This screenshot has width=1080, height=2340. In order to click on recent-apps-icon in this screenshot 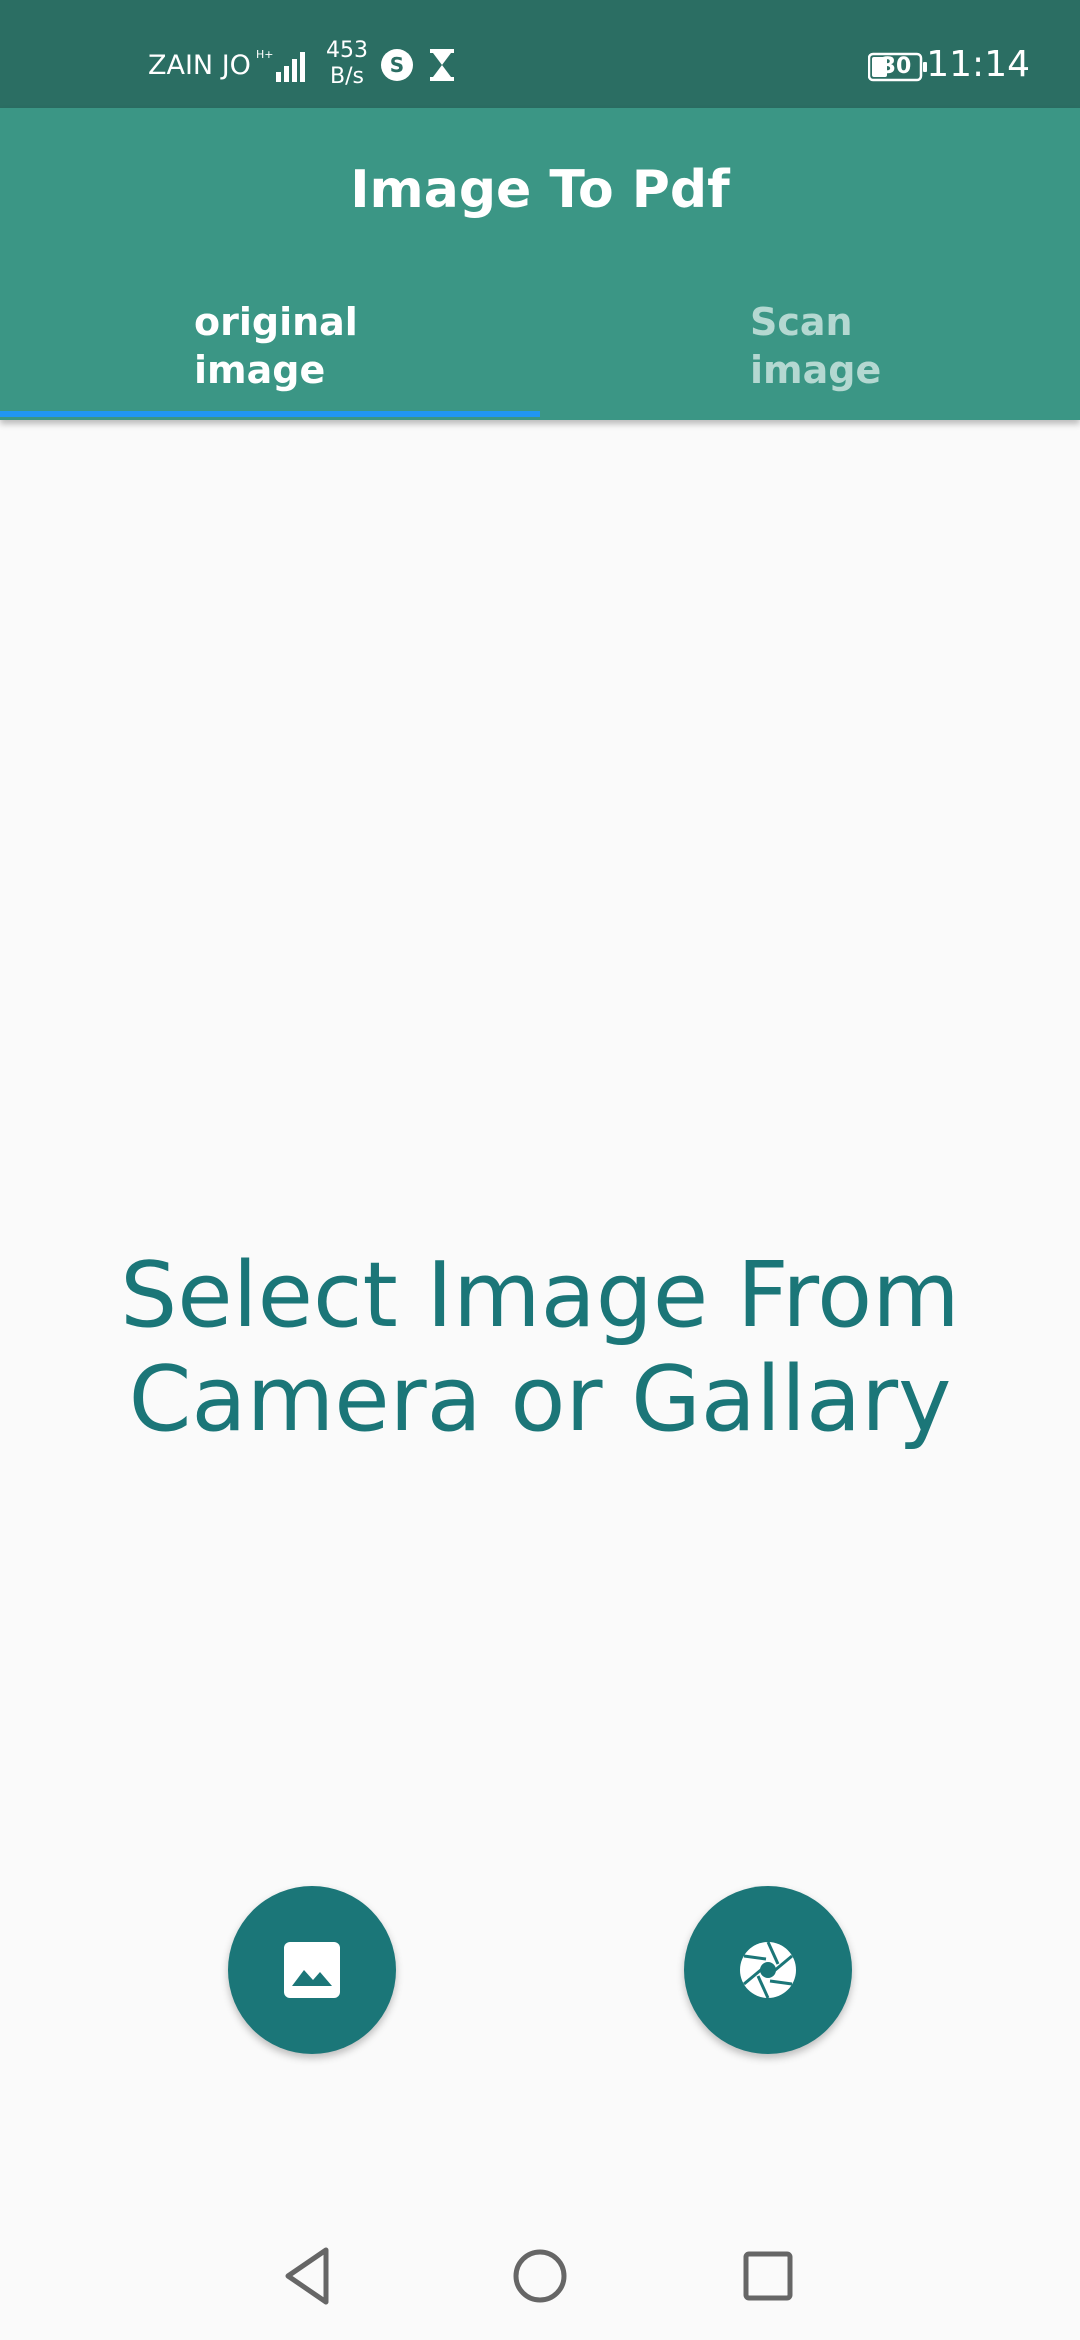, I will do `click(768, 2276)`.